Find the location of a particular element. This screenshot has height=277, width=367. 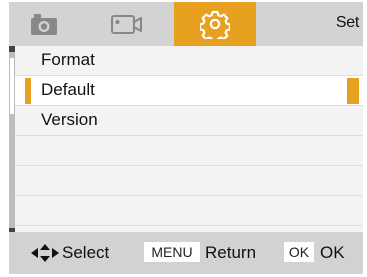

selection-marker-left is located at coordinates (28, 91).